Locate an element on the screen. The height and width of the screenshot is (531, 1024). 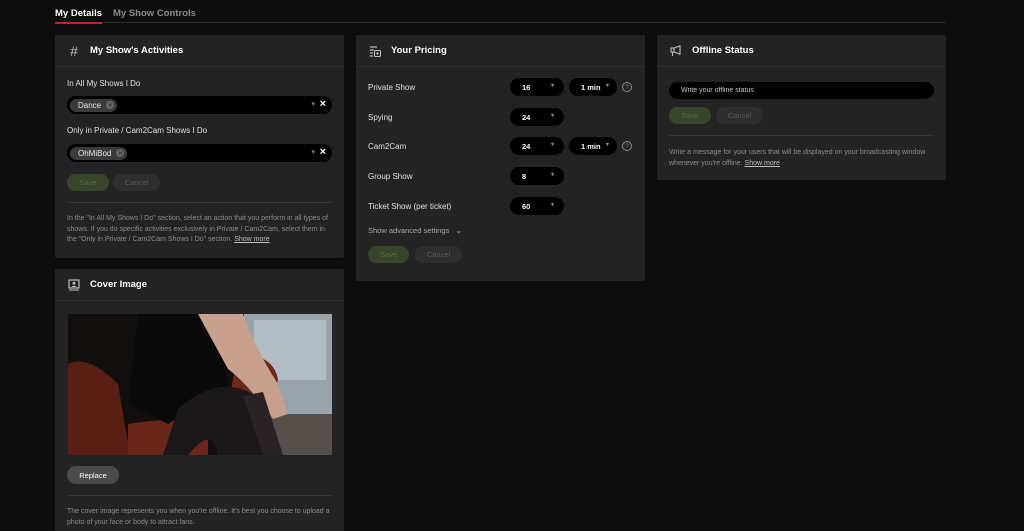
tag-chip: Dance ✕ is located at coordinates (94, 105).